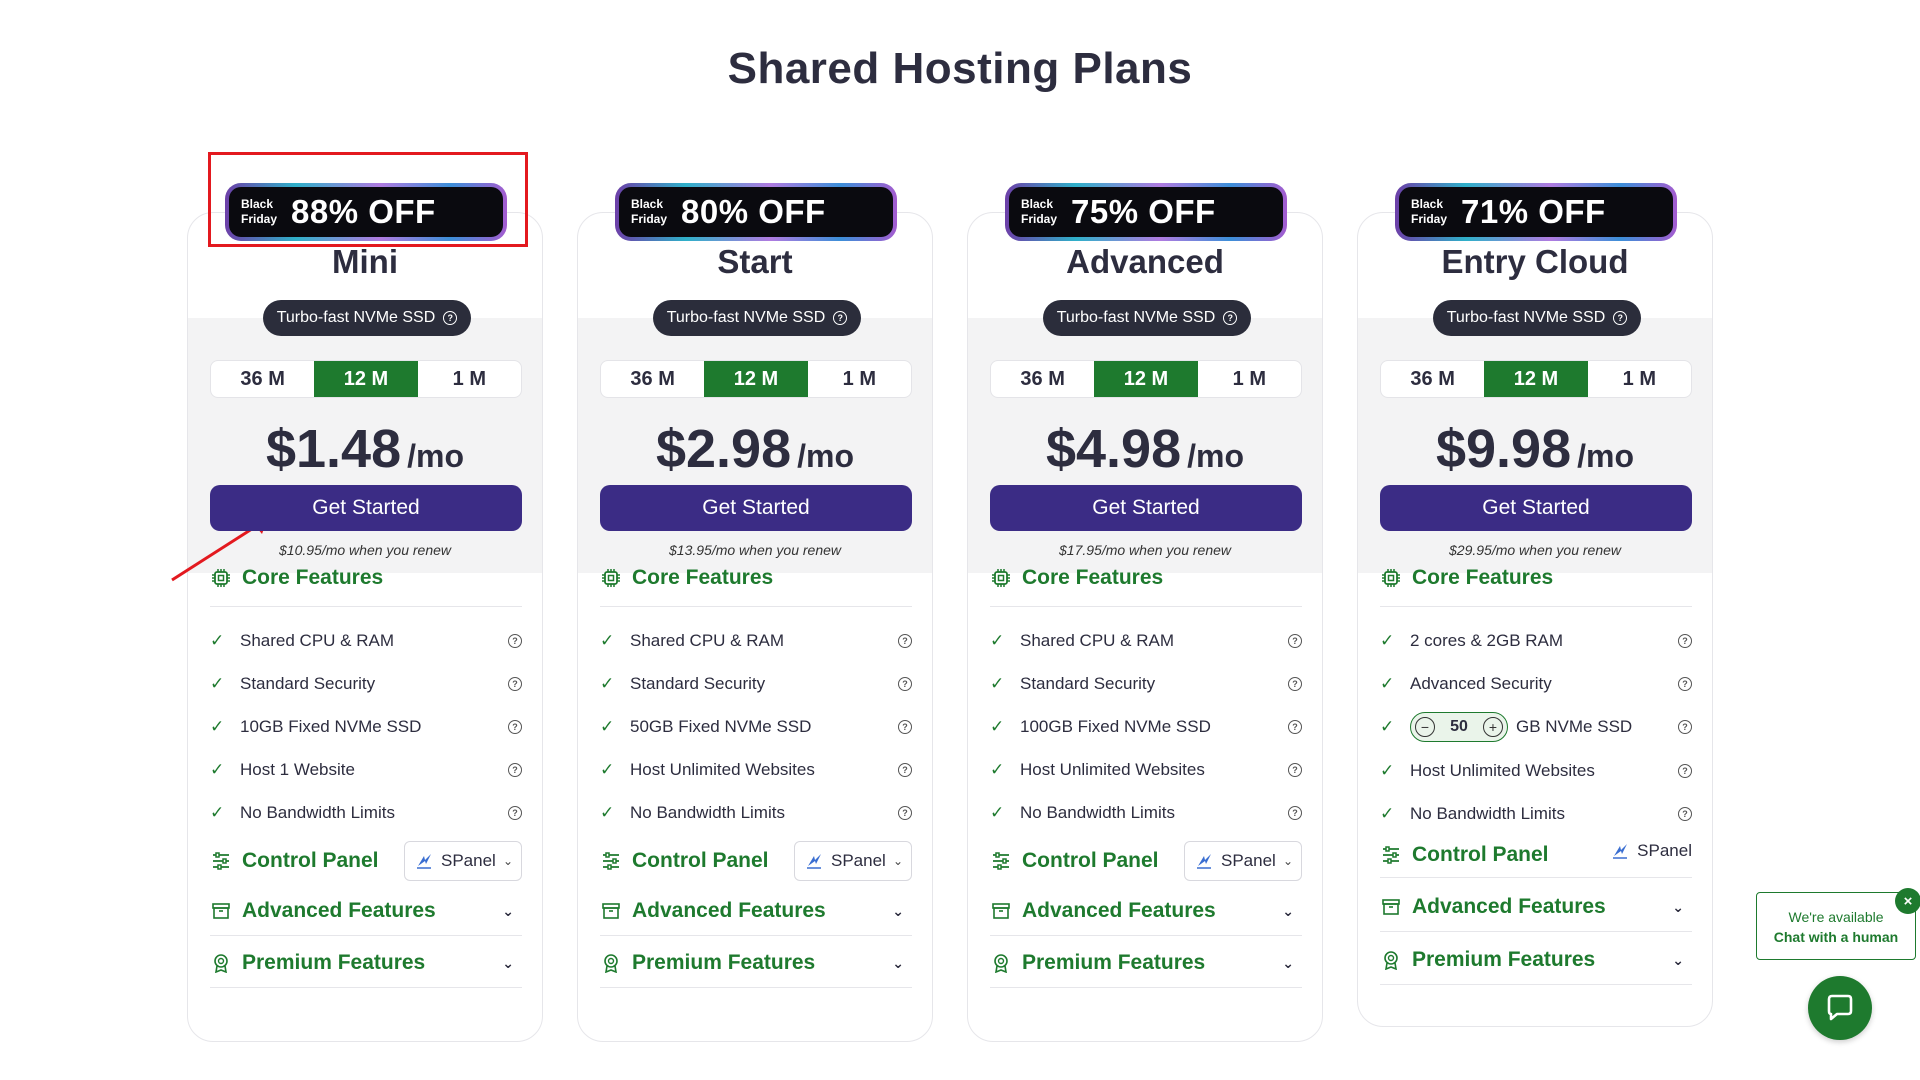  Describe the element at coordinates (1143, 211) in the screenshot. I see `discount-text: 75% OFF` at that location.